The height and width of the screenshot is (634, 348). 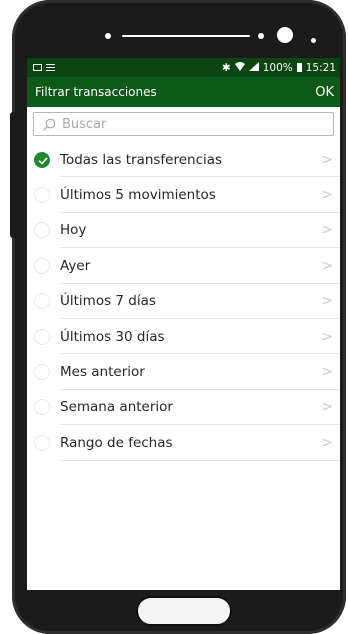 I want to click on radio-checked-icon, so click(x=42, y=159).